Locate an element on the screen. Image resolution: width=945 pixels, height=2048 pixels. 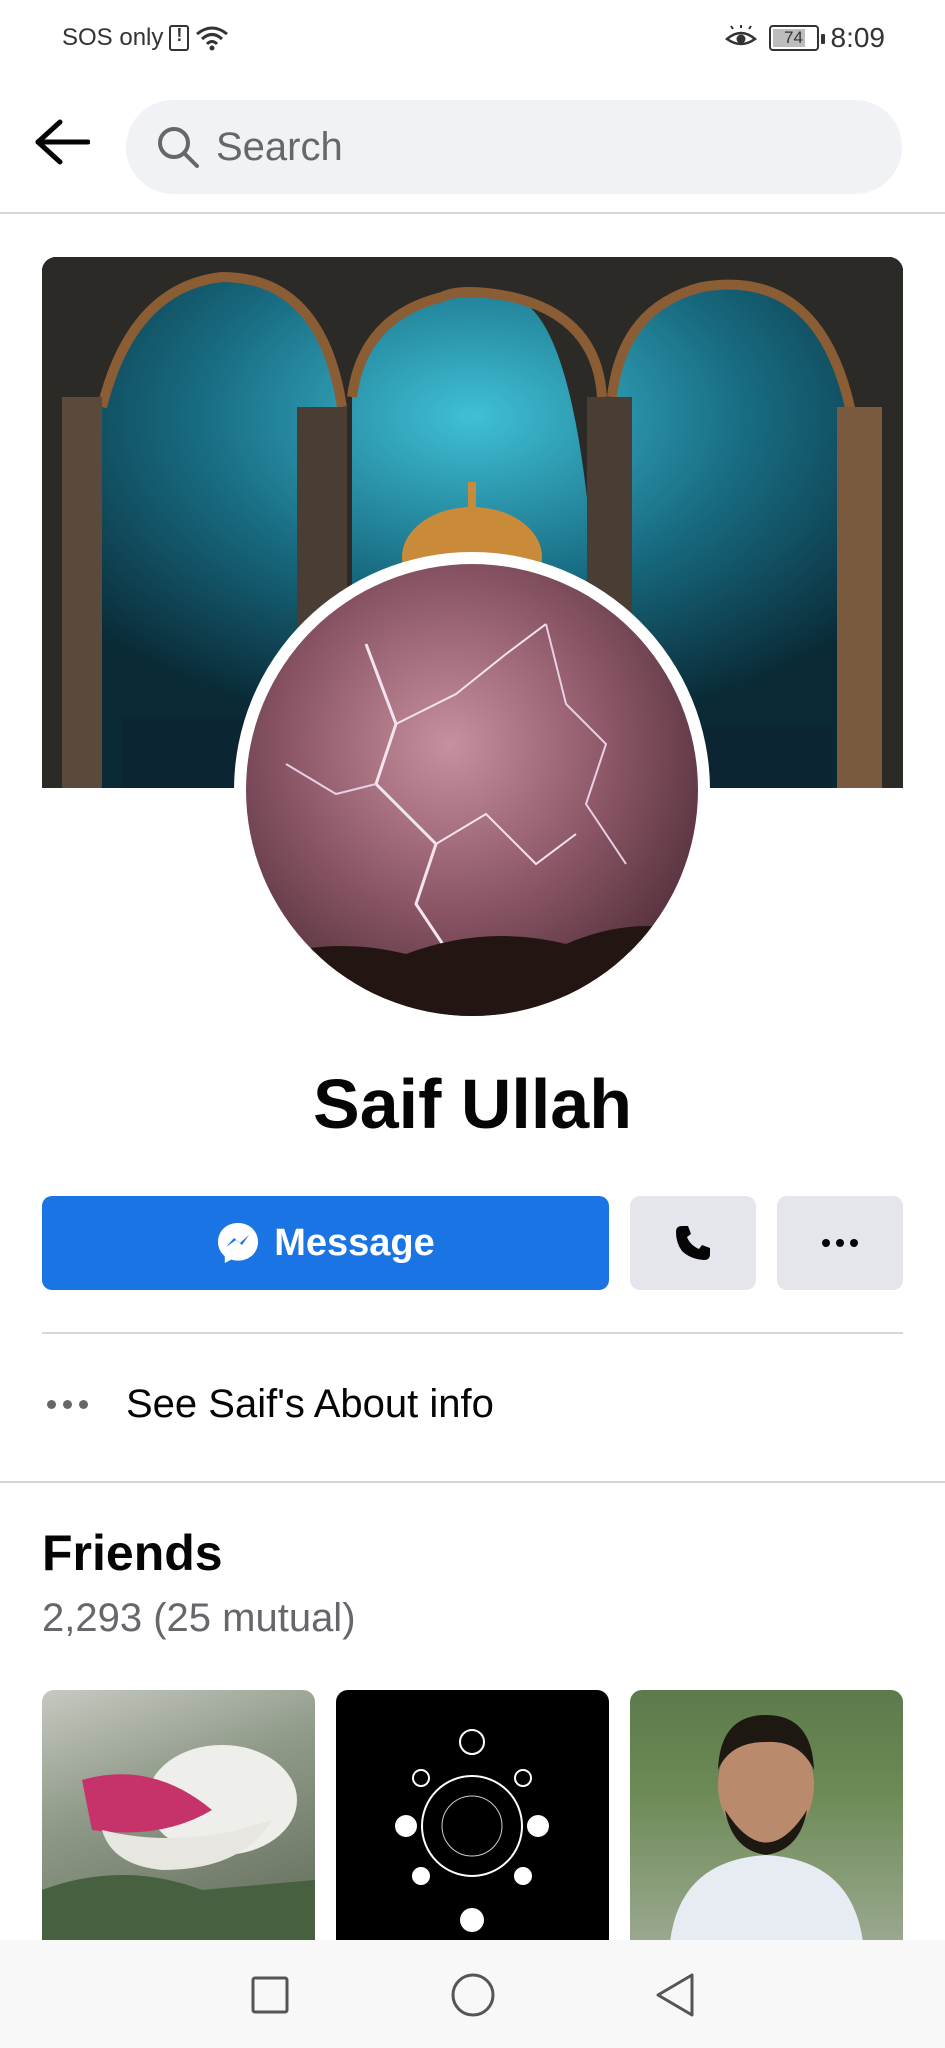
back-nav-button is located at coordinates (675, 1995).